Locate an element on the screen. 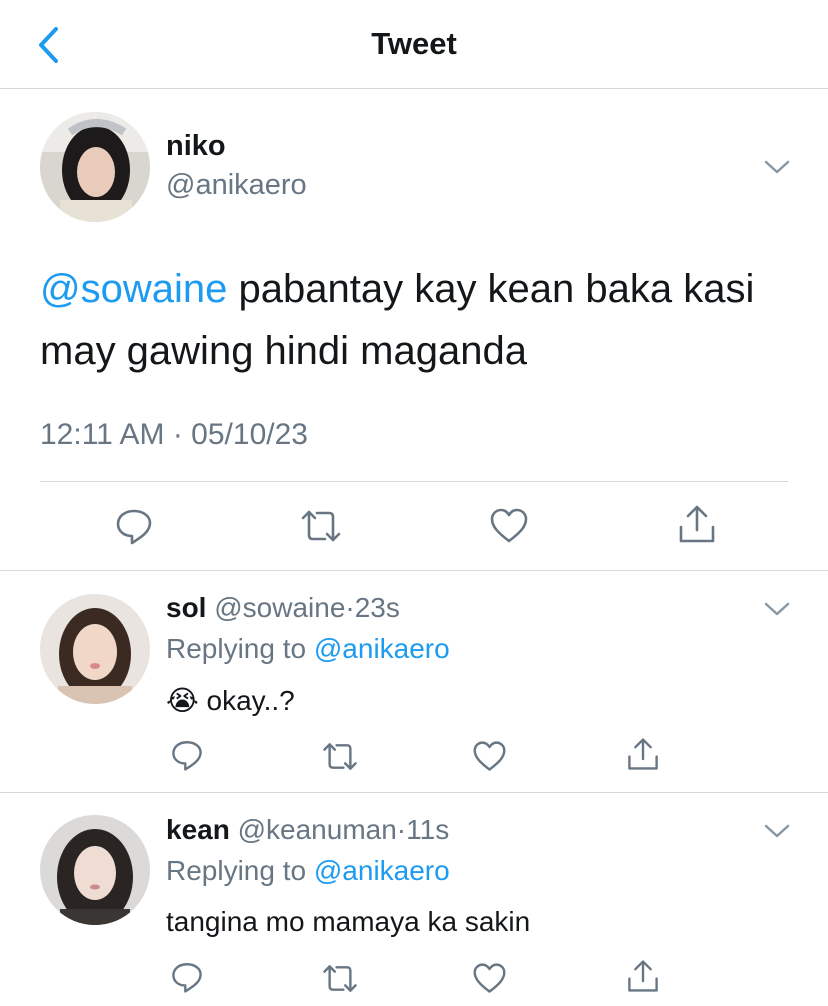  user-handle: @sowaine is located at coordinates (279, 607).